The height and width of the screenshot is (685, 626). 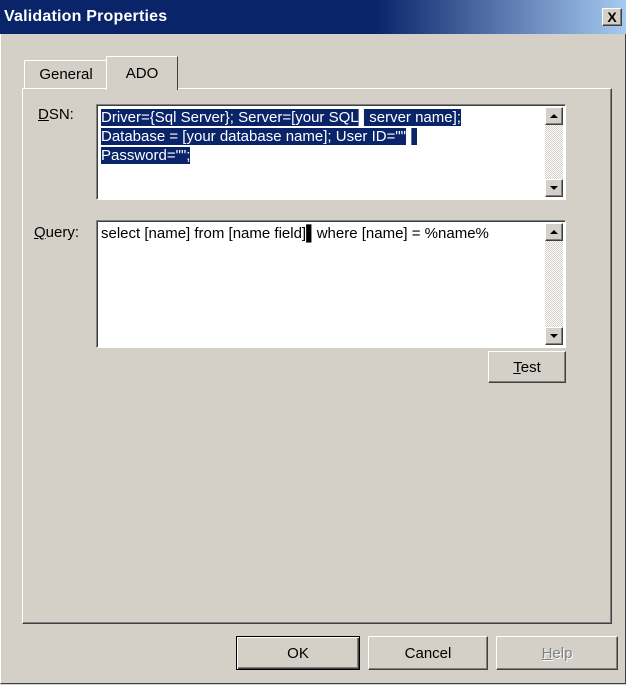 I want to click on tab-ado-label: ADO, so click(x=142, y=73).